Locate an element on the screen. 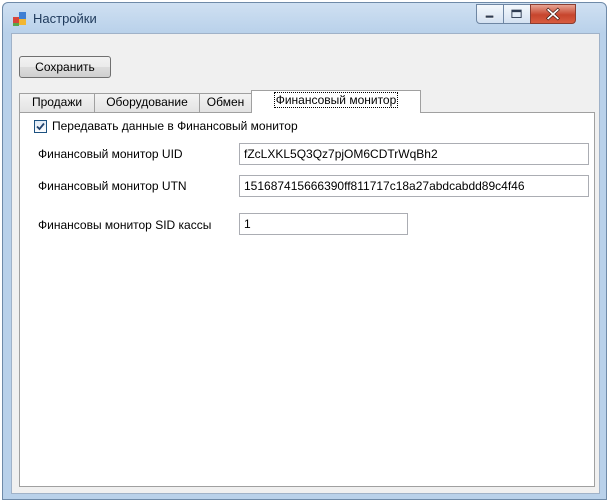  checkmark-icon is located at coordinates (40, 126).